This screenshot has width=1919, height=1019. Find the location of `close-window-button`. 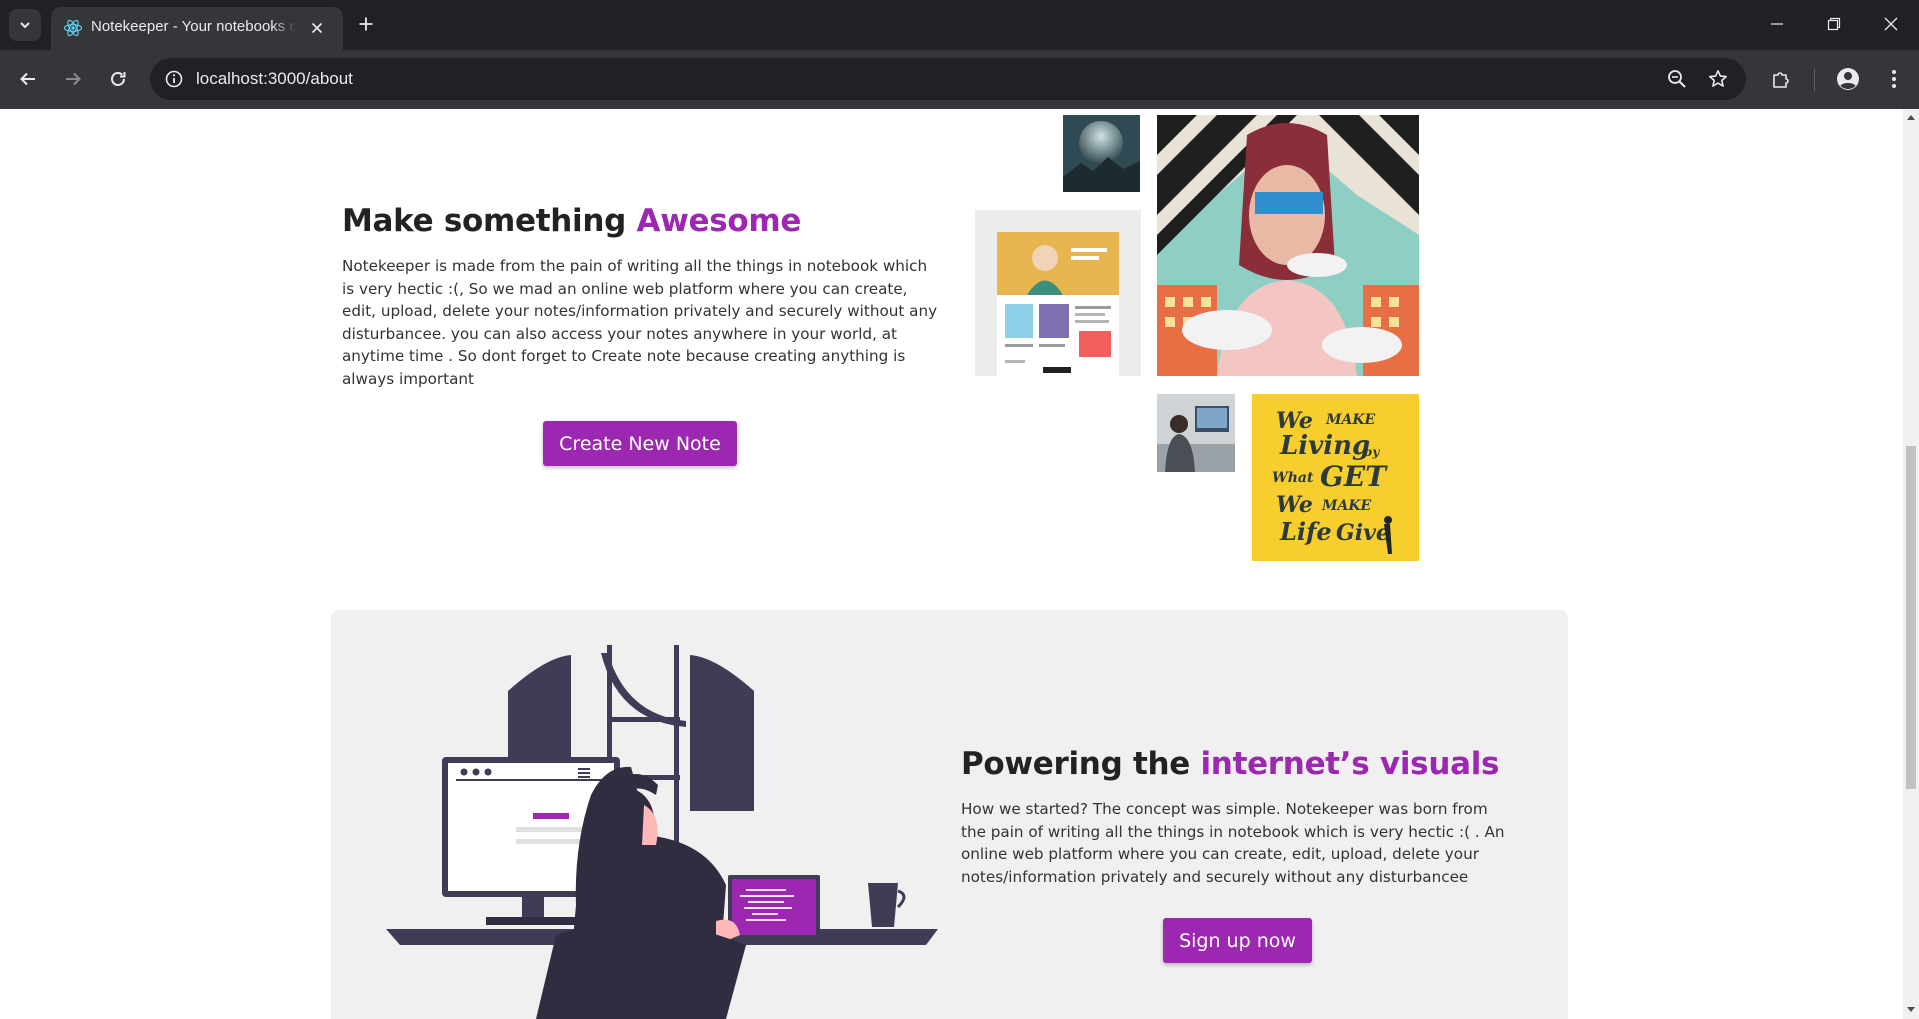

close-window-button is located at coordinates (1891, 24).